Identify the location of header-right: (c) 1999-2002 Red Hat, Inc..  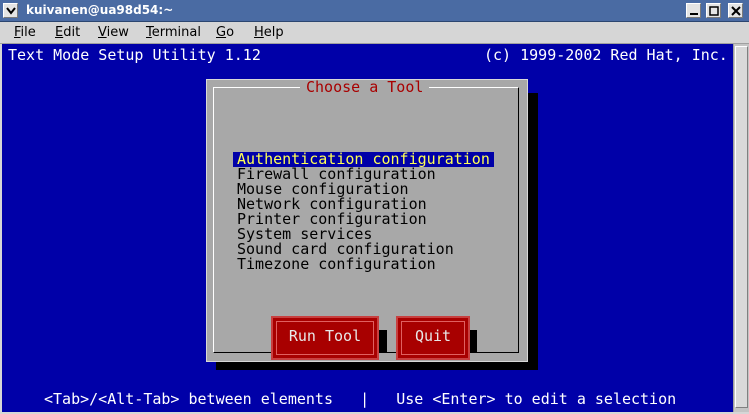
(606, 55).